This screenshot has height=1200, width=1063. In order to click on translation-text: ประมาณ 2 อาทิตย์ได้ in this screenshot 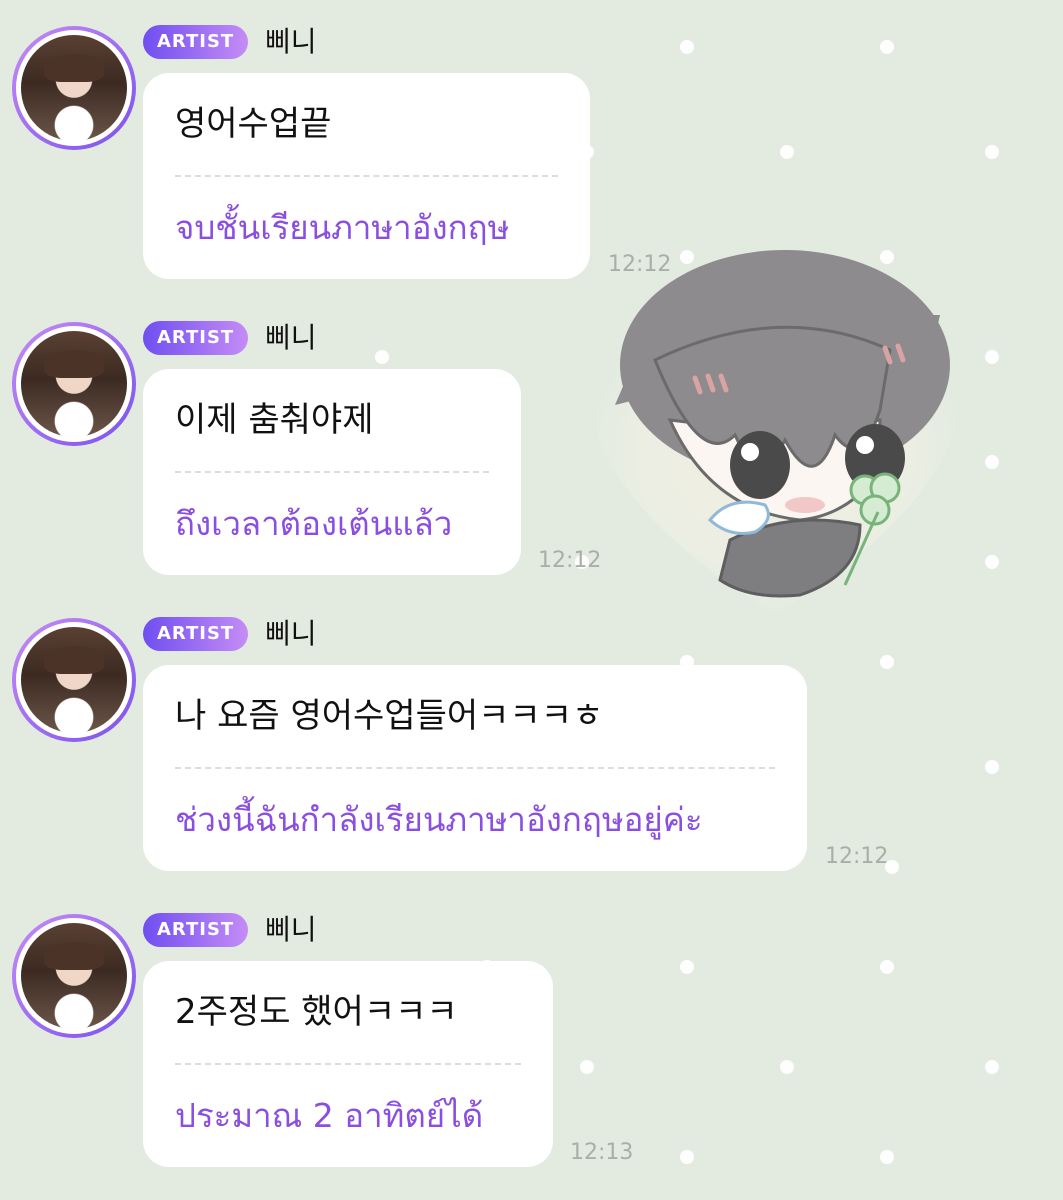, I will do `click(329, 1115)`.